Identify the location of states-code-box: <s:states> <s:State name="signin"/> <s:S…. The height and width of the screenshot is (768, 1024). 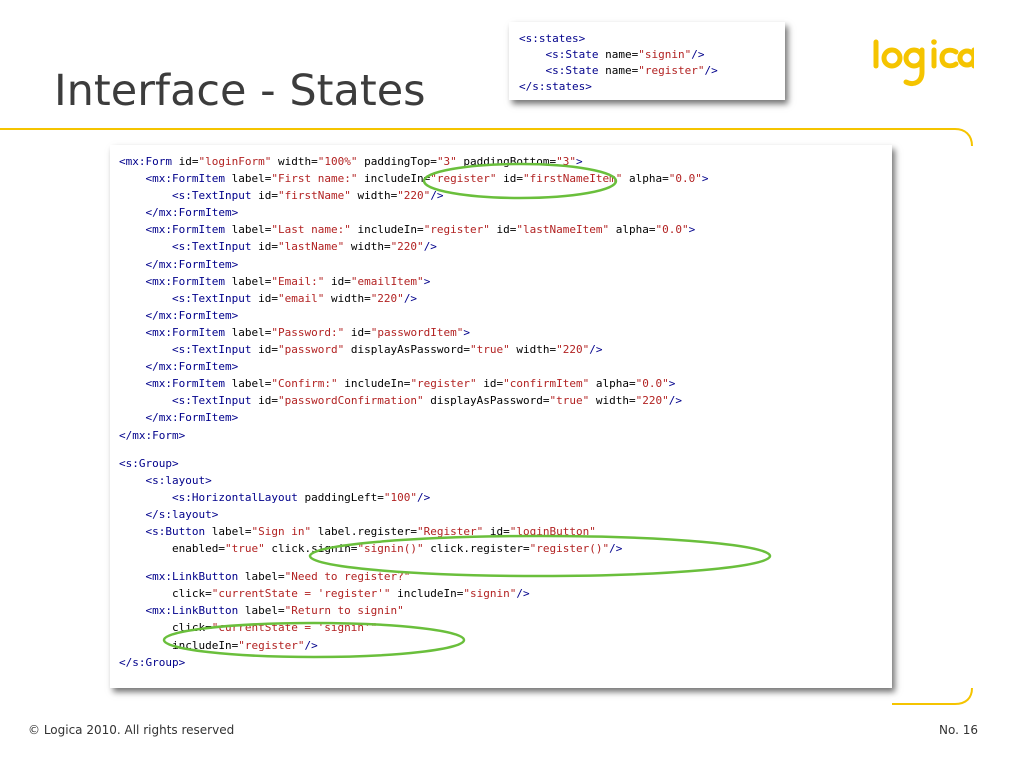
(647, 61).